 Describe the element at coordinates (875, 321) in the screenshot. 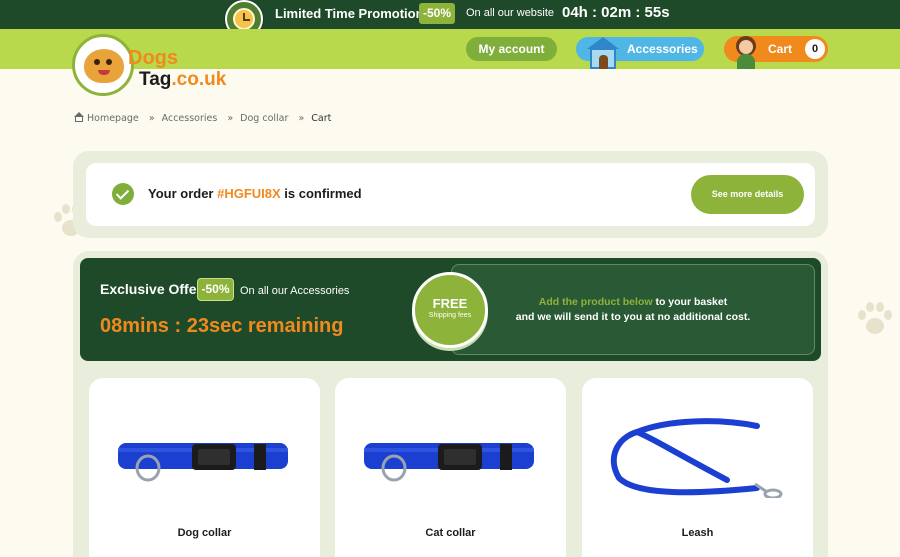

I see `paw-print-icon` at that location.